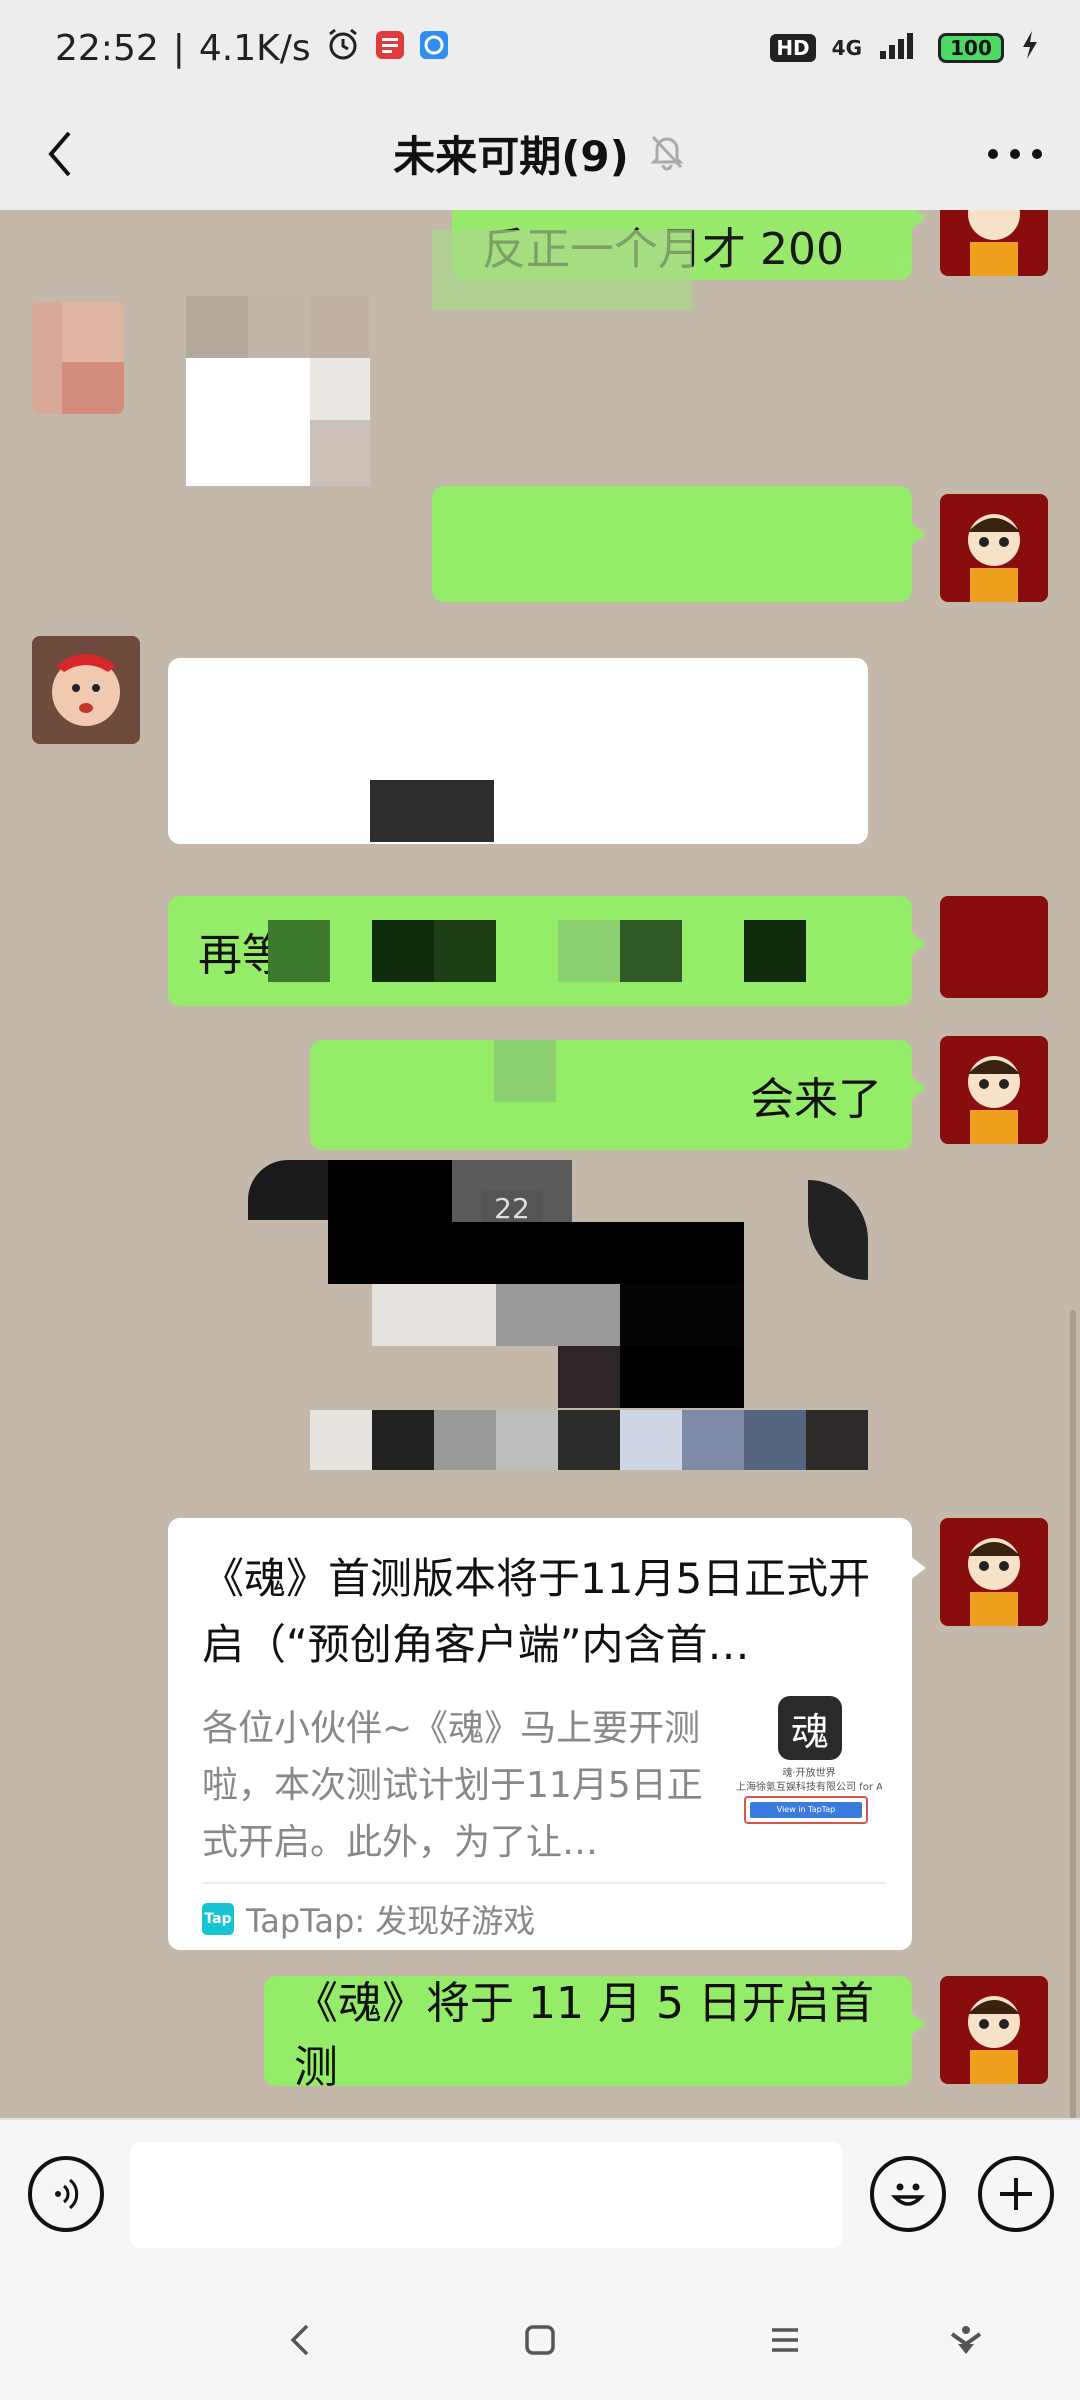  What do you see at coordinates (343, 48) in the screenshot?
I see `alarm-icon` at bounding box center [343, 48].